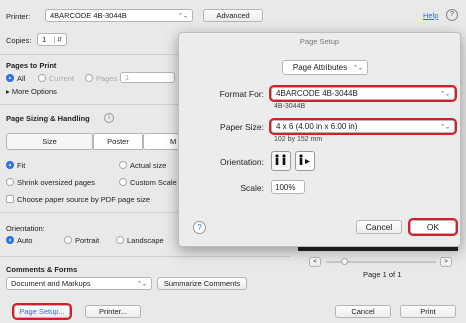 This screenshot has width=466, height=323. I want to click on page-slider-thumb, so click(344, 261).